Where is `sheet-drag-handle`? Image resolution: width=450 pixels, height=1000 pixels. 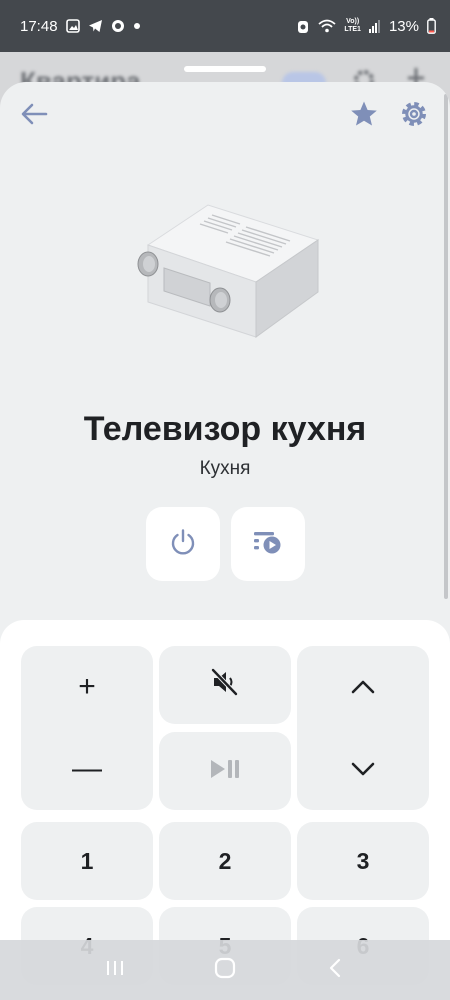
sheet-drag-handle is located at coordinates (225, 69).